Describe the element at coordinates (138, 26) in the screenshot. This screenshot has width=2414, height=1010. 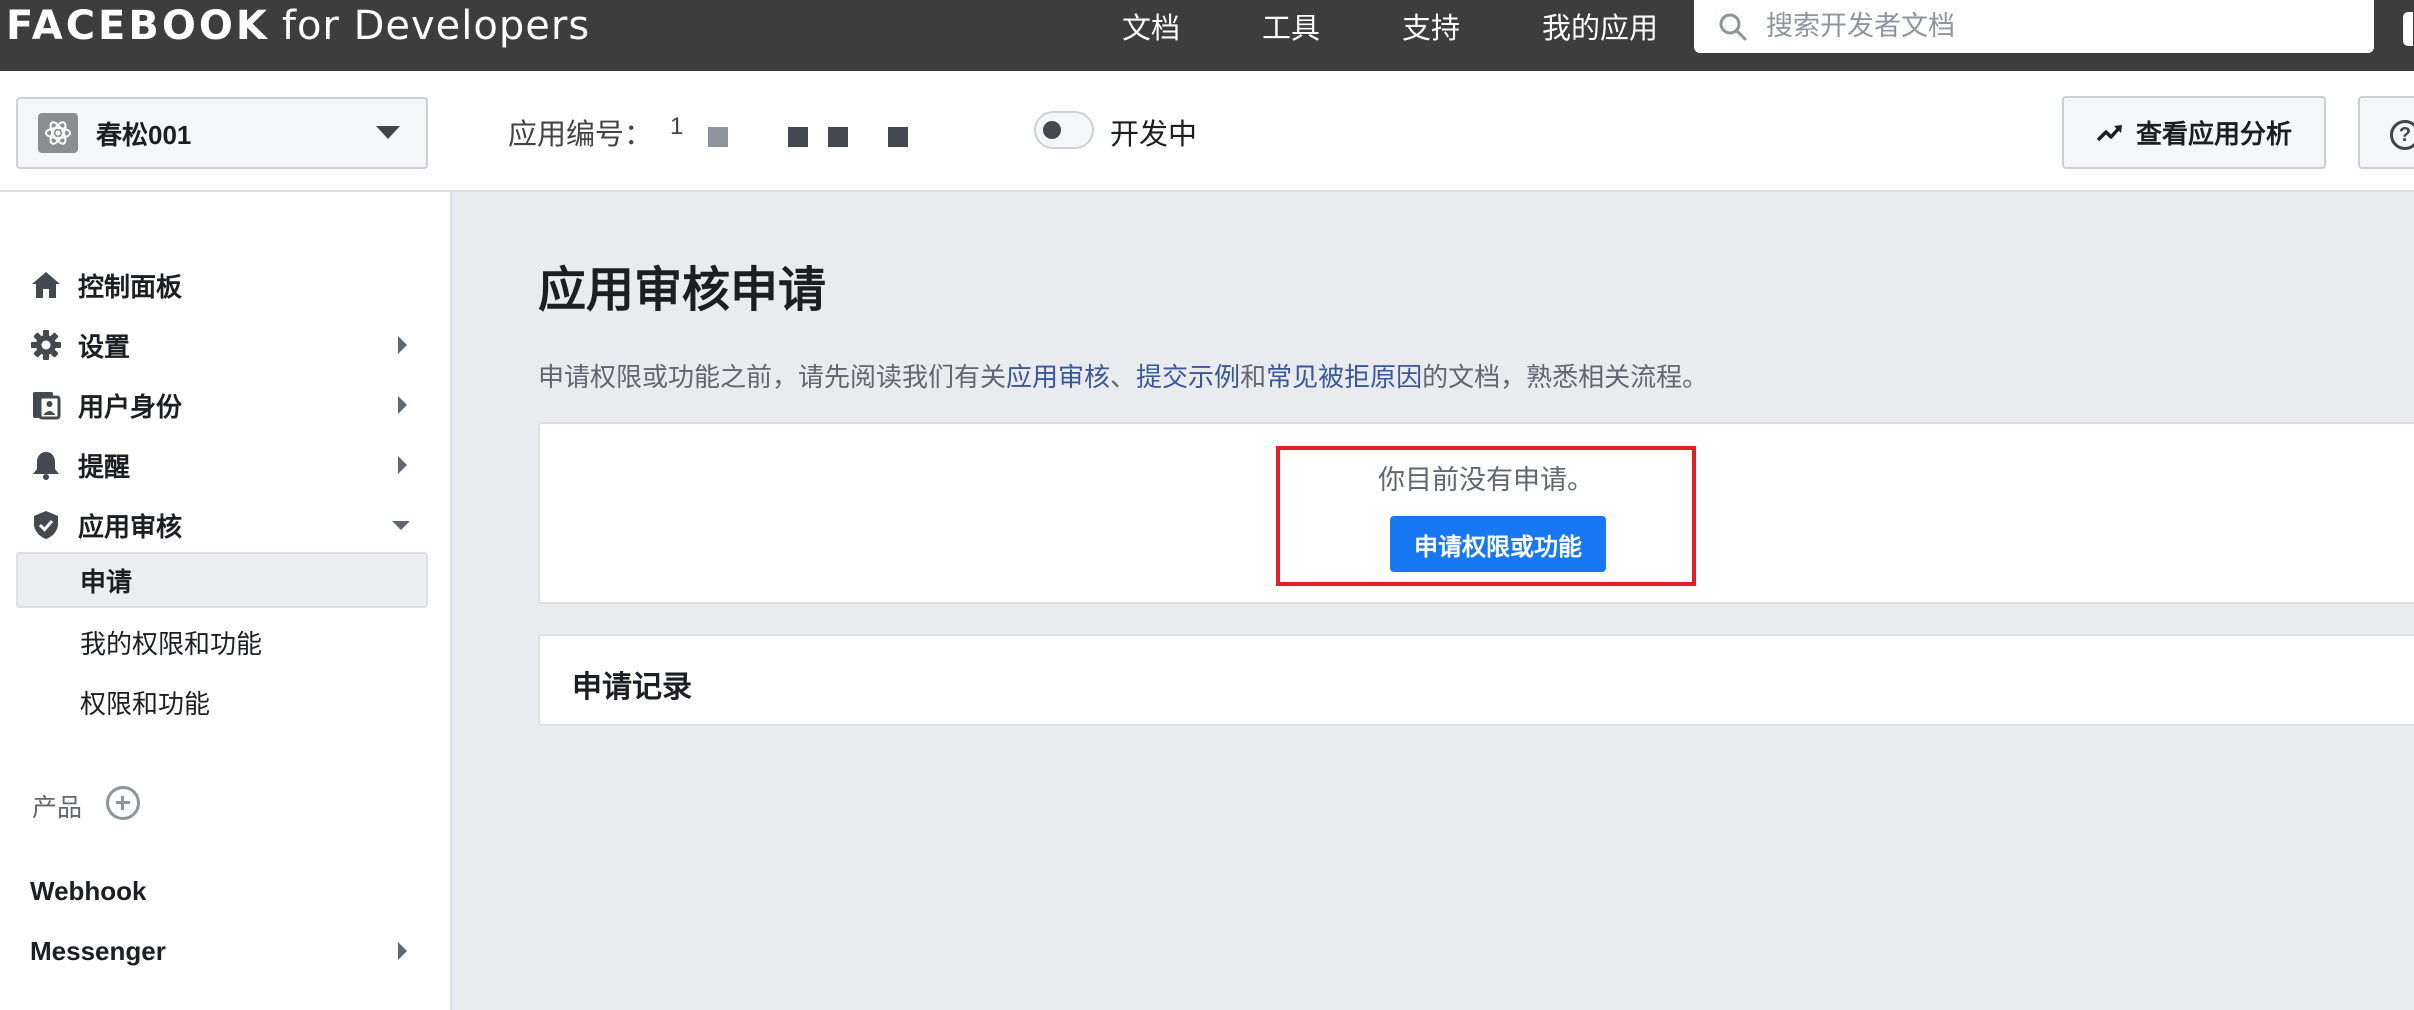
I see `brand-main: FACEBOOK` at that location.